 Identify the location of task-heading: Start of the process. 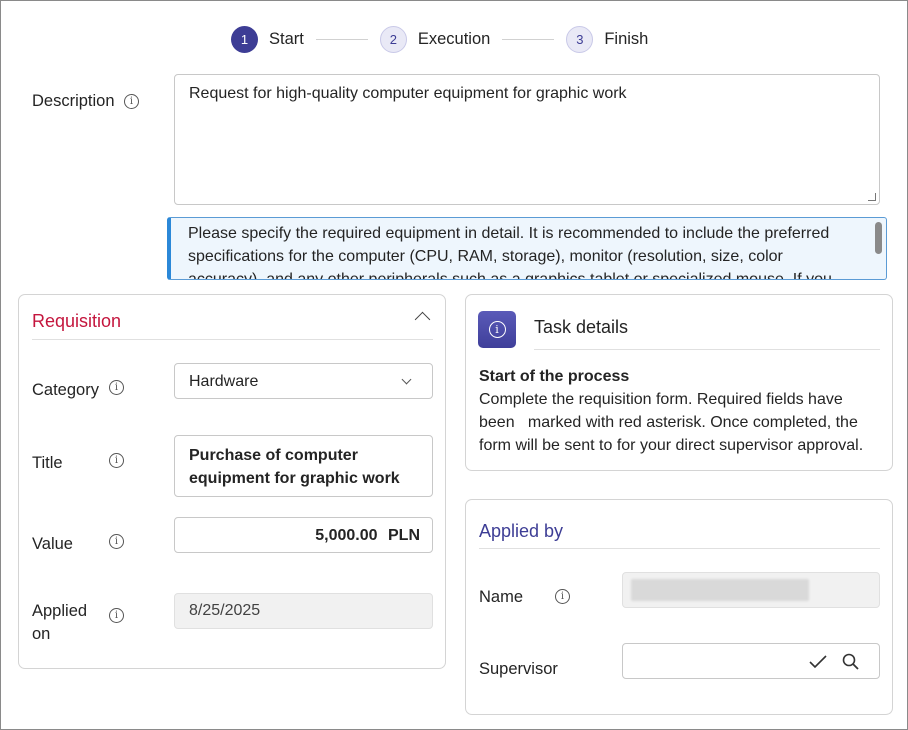
(554, 376).